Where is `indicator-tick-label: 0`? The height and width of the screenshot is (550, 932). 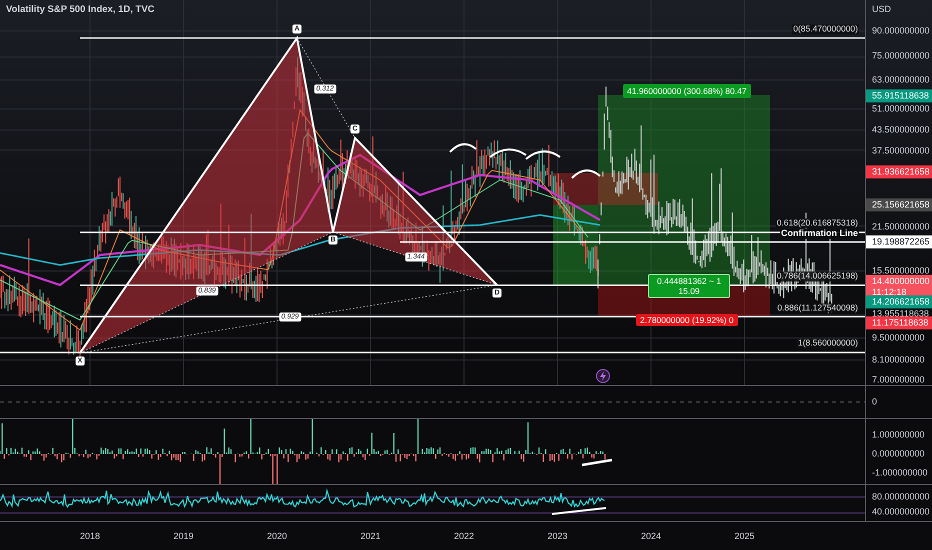 indicator-tick-label: 0 is located at coordinates (875, 402).